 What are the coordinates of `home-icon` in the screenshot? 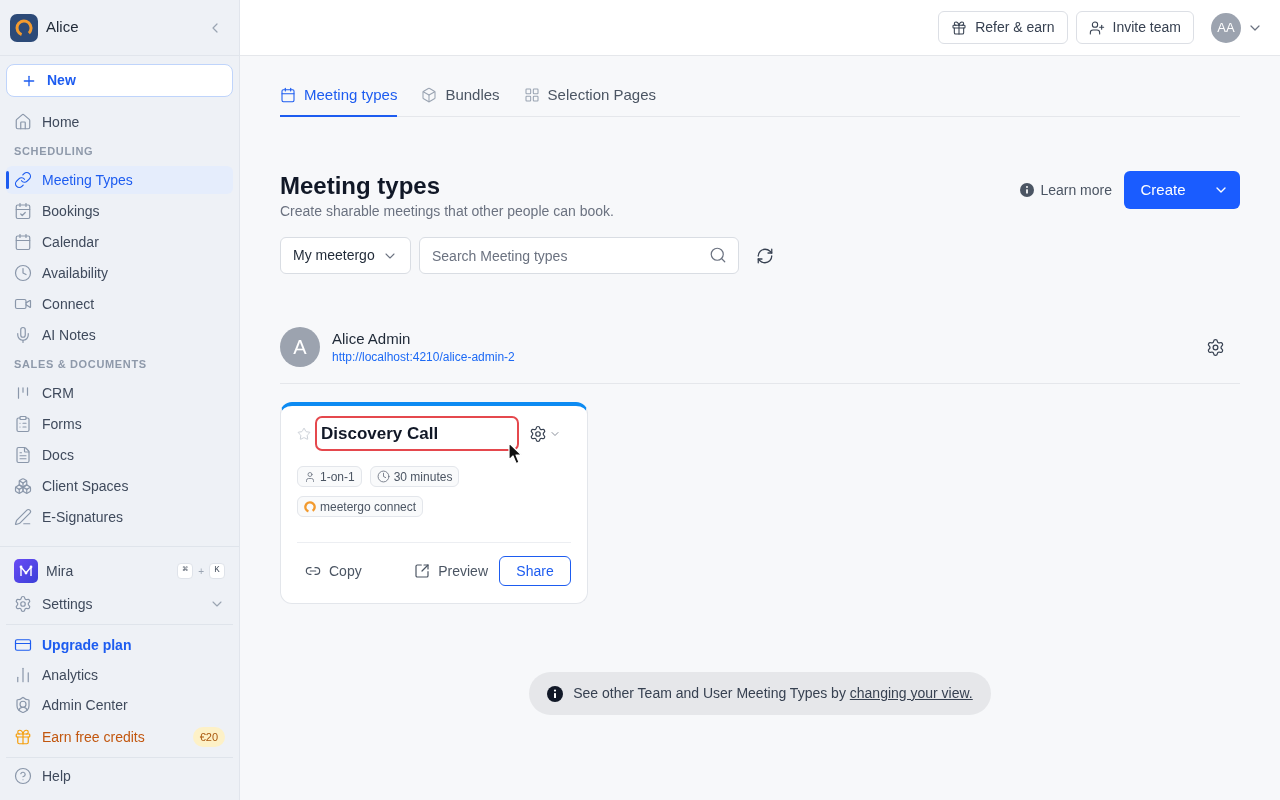 It's located at (23, 122).